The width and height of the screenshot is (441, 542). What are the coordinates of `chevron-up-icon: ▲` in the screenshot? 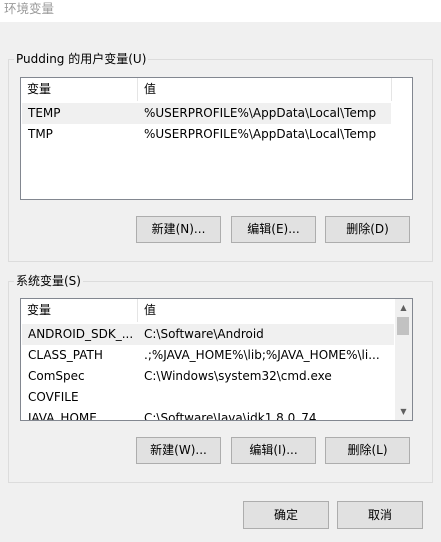 It's located at (403, 307).